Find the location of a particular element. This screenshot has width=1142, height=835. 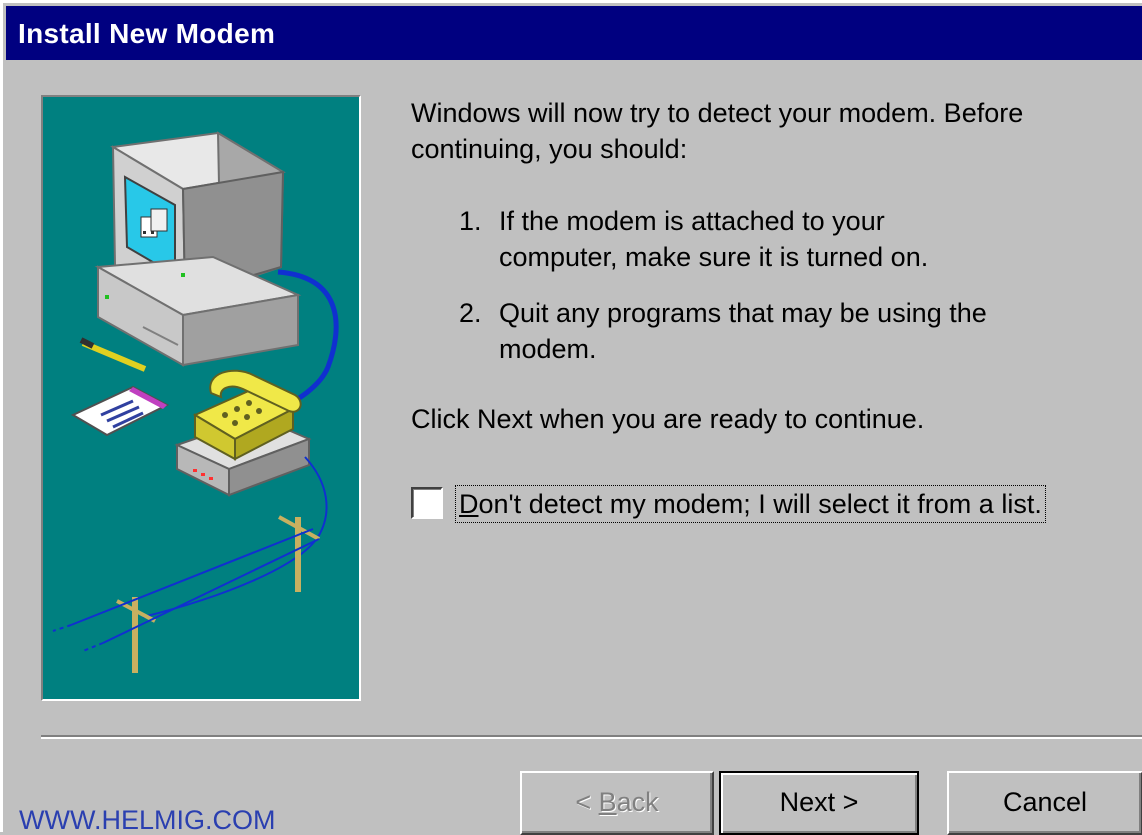

separator-highlight is located at coordinates (591, 738).